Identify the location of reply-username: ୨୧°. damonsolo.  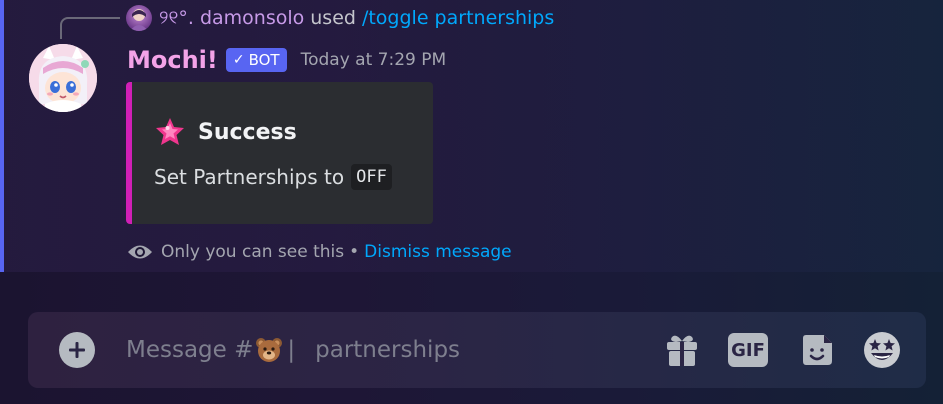
(231, 18).